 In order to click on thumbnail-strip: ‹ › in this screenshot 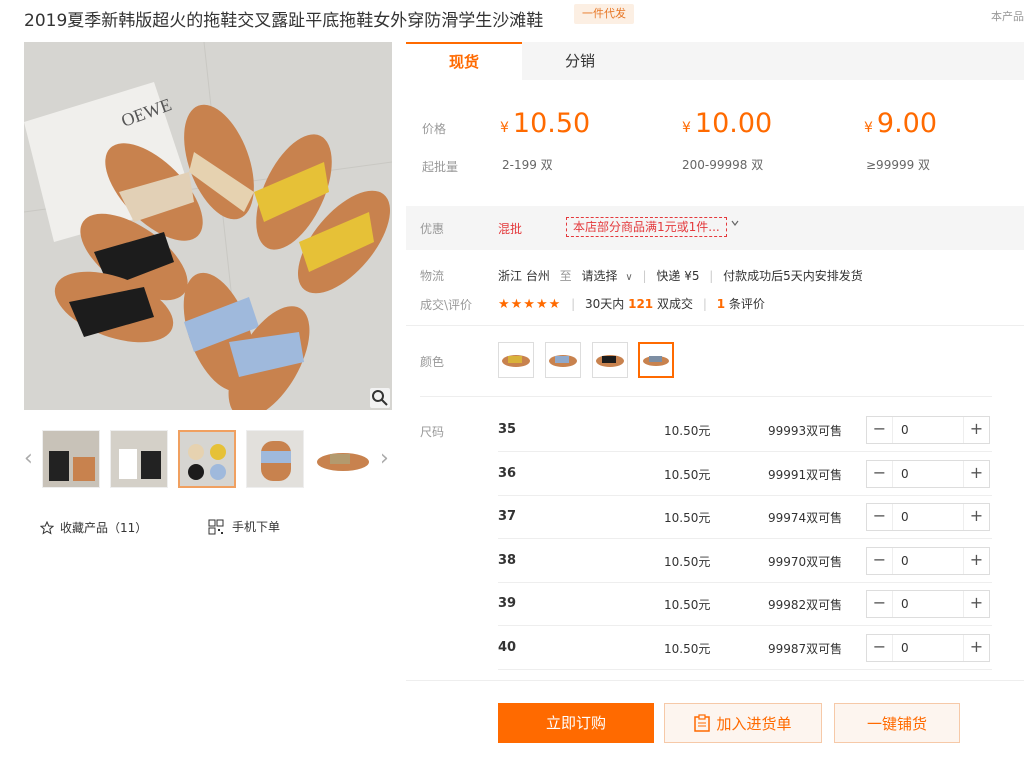, I will do `click(208, 459)`.